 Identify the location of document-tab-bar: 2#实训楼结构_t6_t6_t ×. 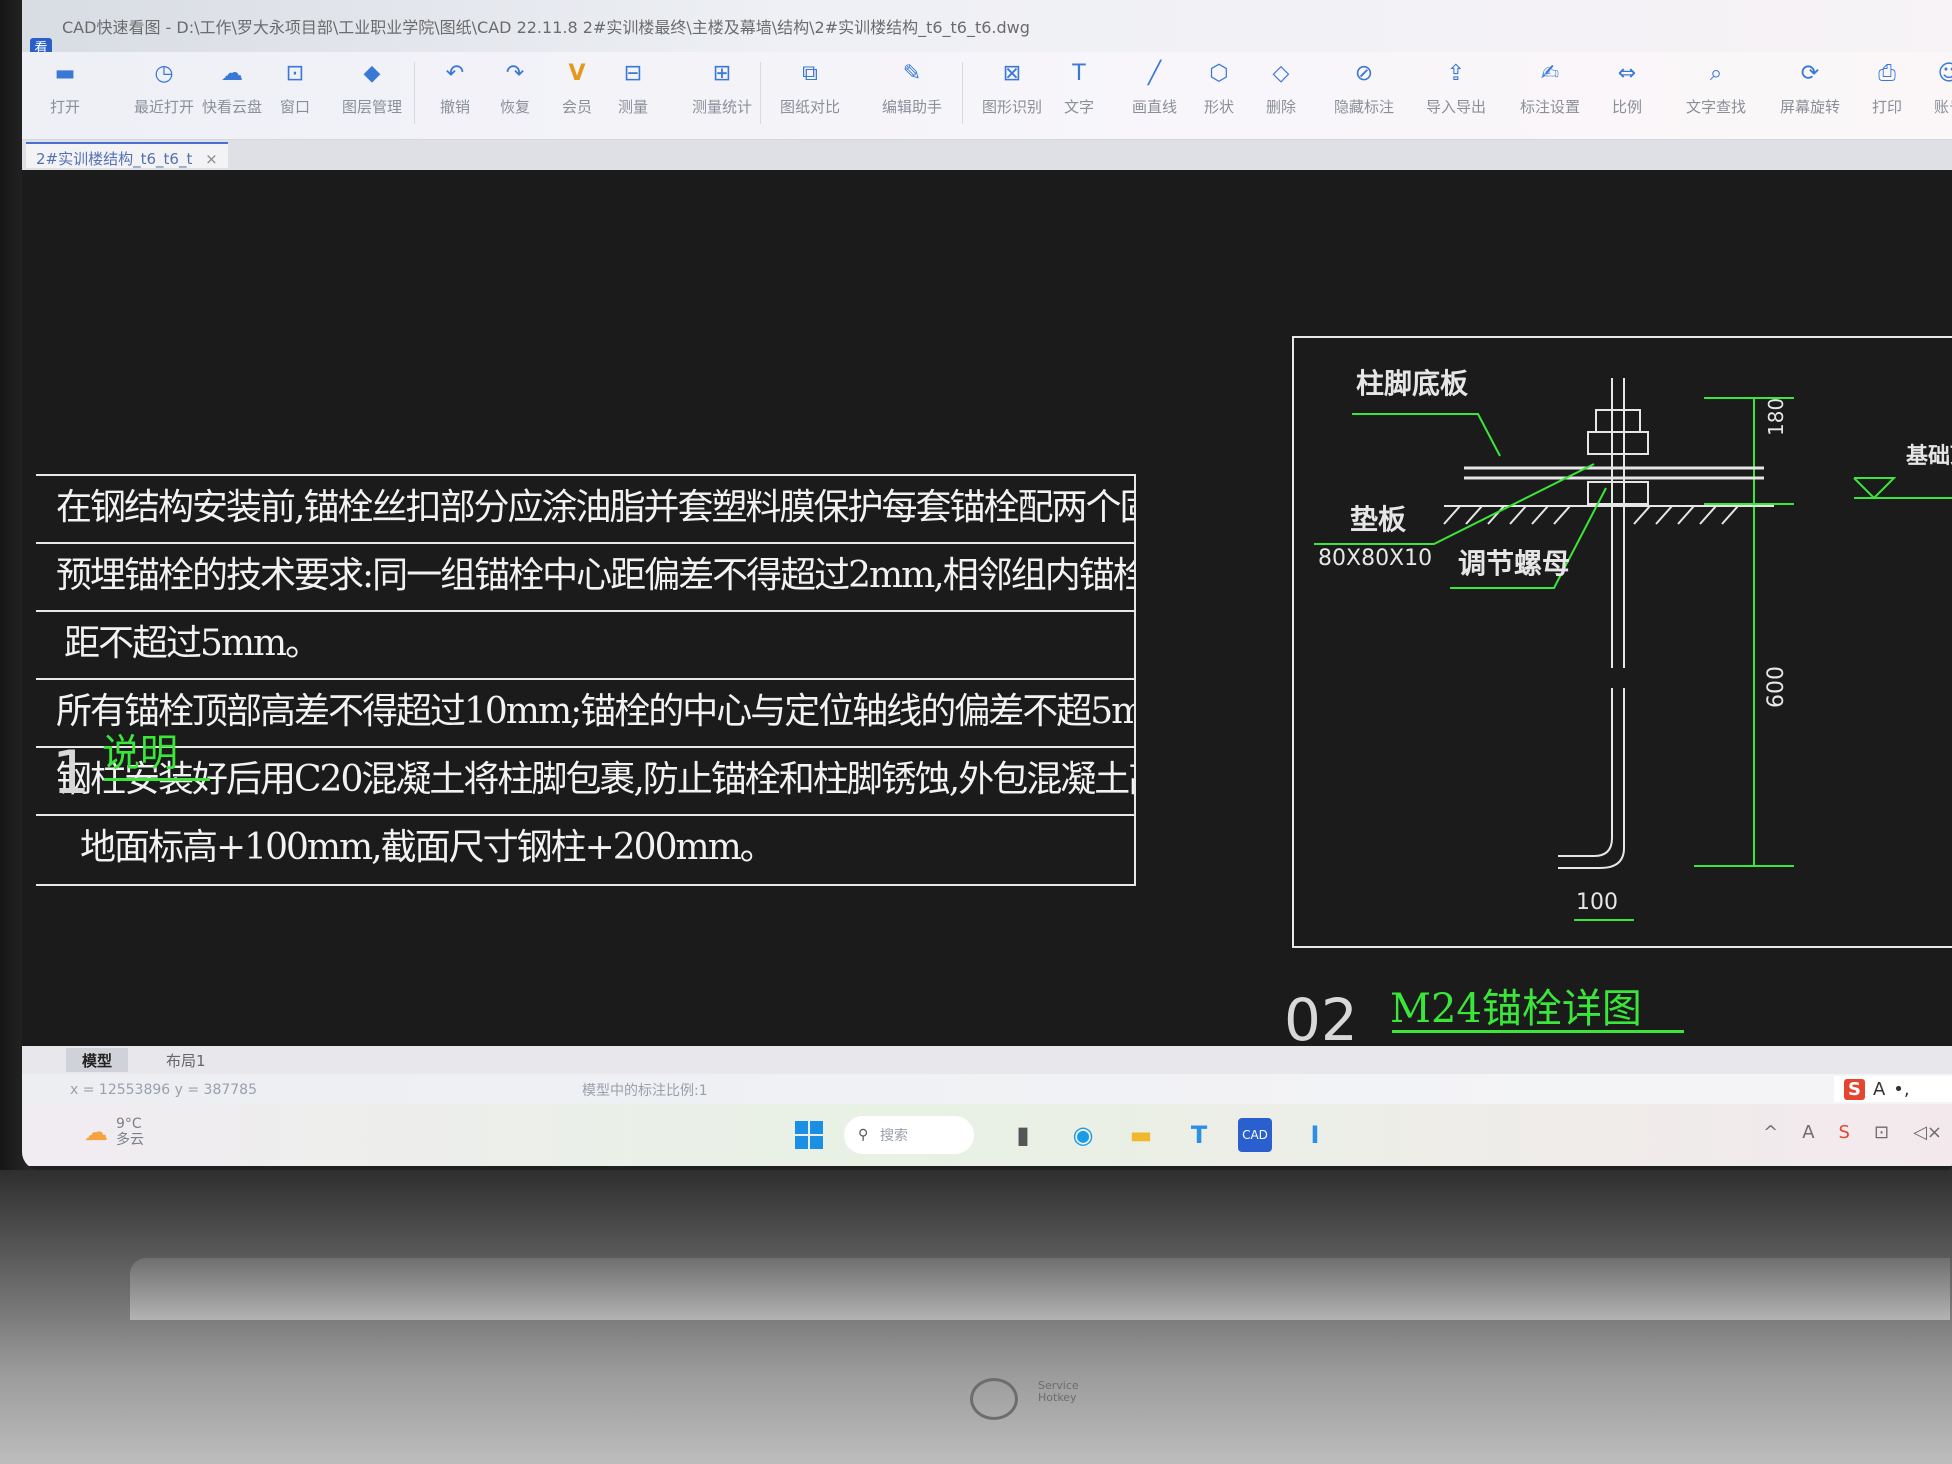
(987, 155).